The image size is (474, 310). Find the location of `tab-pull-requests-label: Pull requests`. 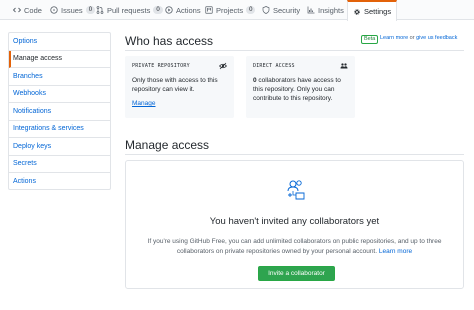

tab-pull-requests-label: Pull requests is located at coordinates (129, 10).